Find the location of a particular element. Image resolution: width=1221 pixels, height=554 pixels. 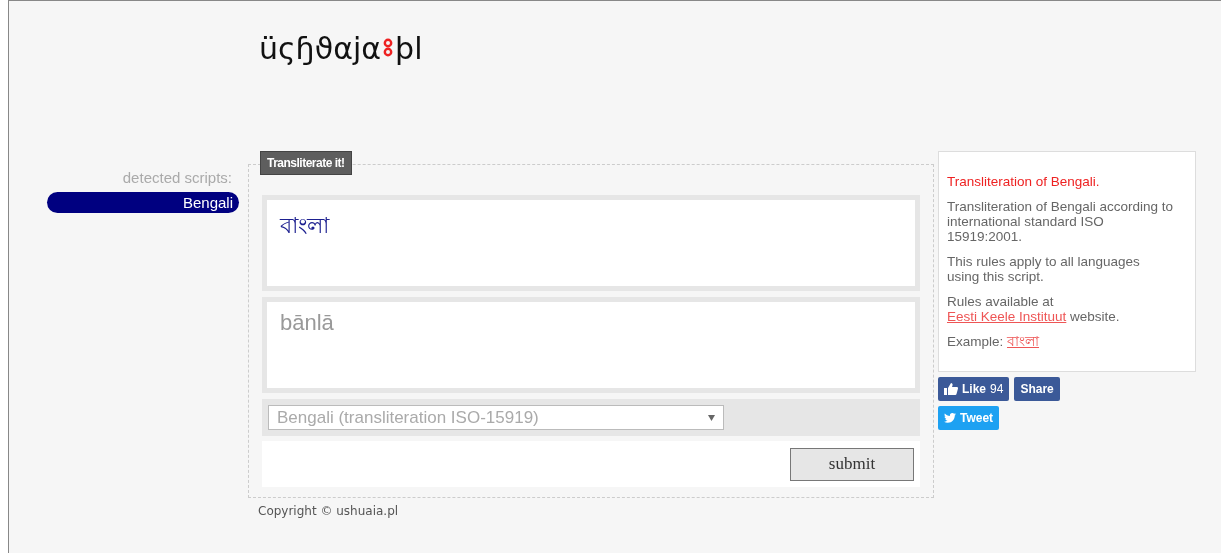

sidebar-label: detected scripts: is located at coordinates (177, 177).